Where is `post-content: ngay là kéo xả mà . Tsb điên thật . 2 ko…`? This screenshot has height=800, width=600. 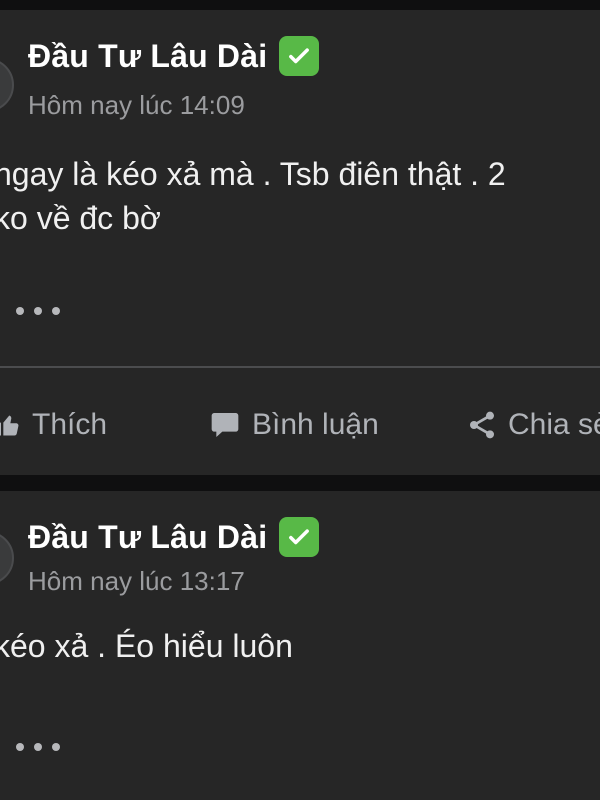 post-content: ngay là kéo xả mà . Tsb điên thật . 2 ko… is located at coordinates (253, 196).